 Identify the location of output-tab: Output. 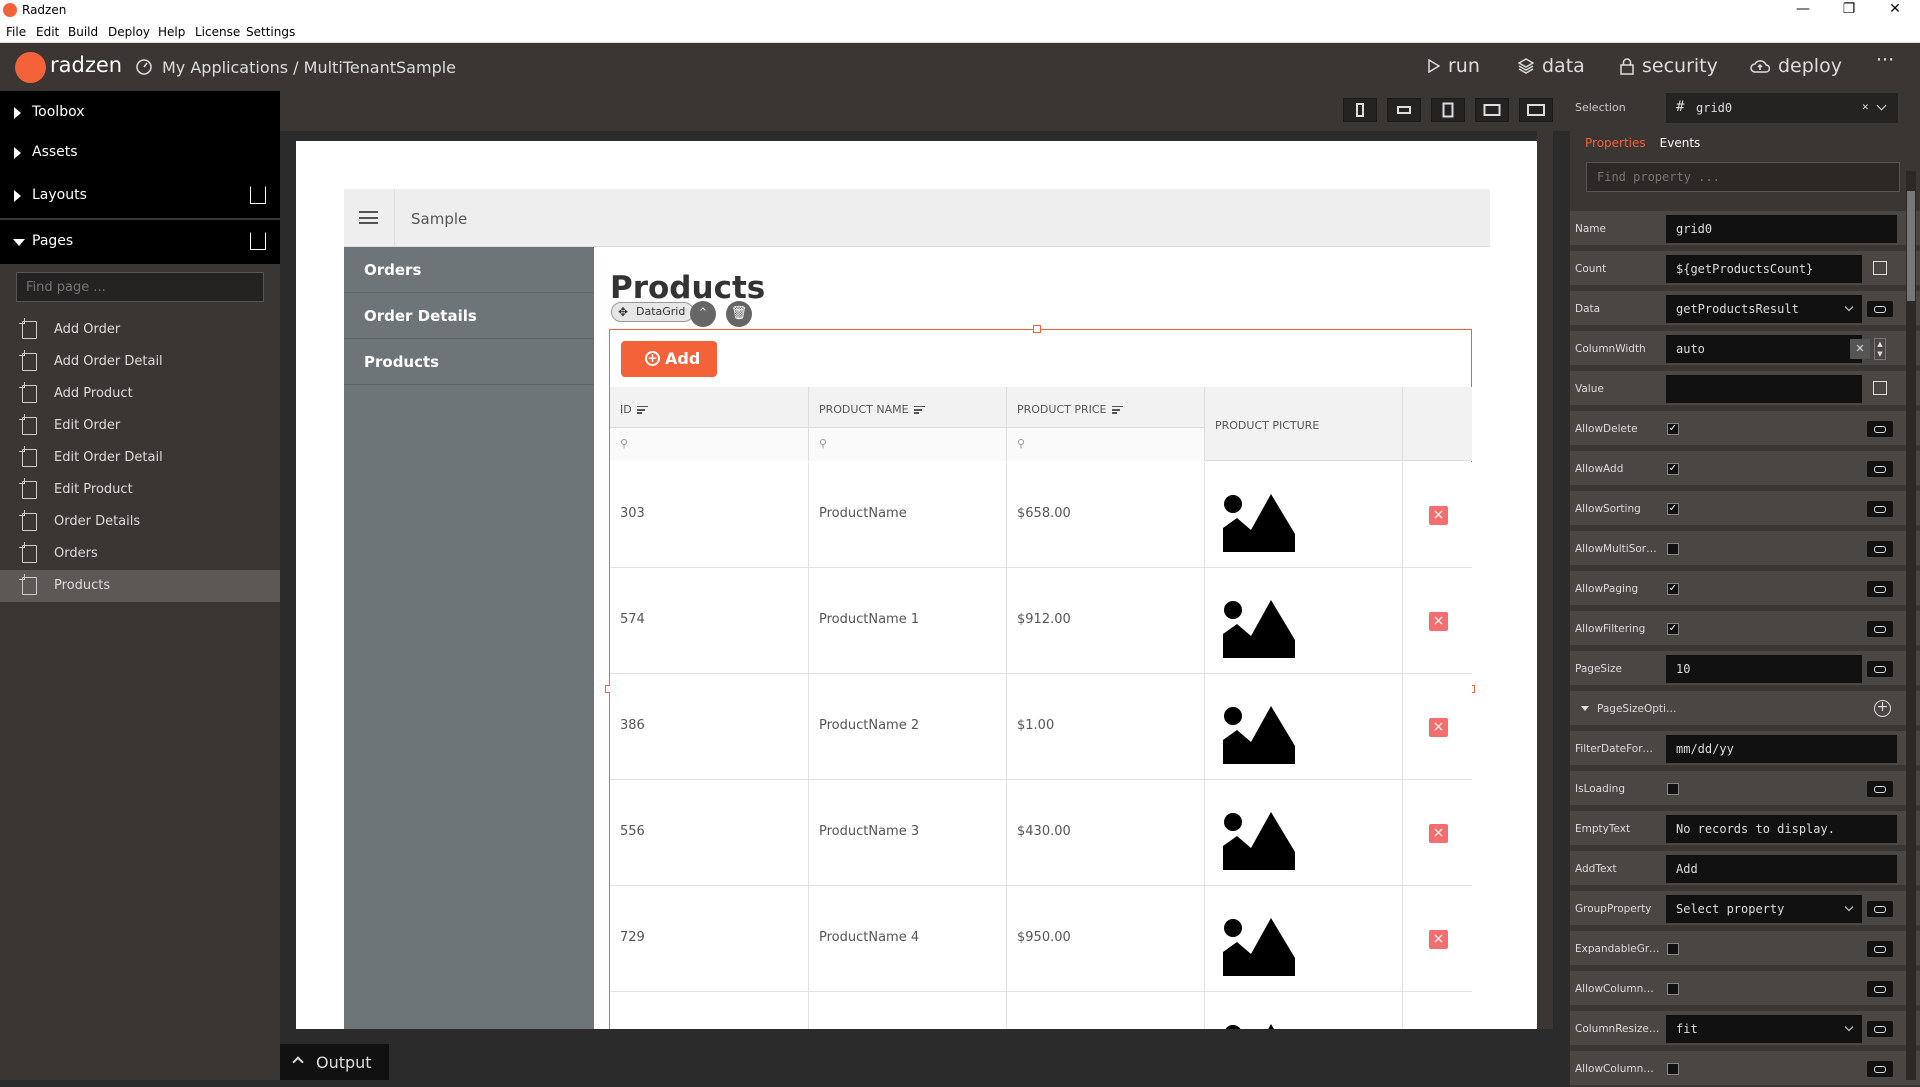
(334, 1062).